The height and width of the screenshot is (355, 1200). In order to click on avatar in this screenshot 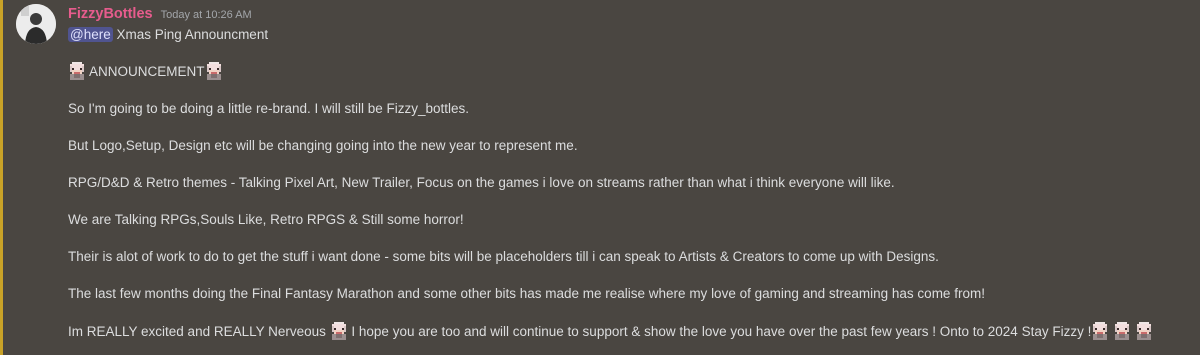, I will do `click(36, 24)`.